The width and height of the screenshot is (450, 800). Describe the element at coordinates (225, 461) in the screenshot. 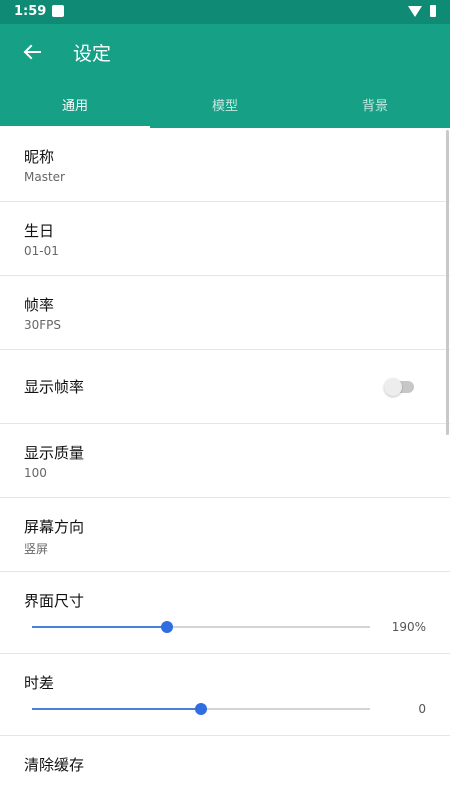

I see `setting-display-quality: 显示质量 100` at that location.